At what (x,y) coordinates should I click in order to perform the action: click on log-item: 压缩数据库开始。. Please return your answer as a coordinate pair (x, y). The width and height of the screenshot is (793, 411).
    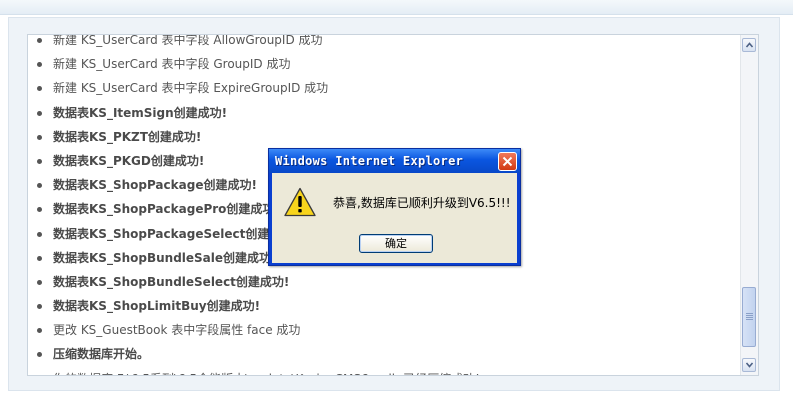
    Looking at the image, I should click on (384, 354).